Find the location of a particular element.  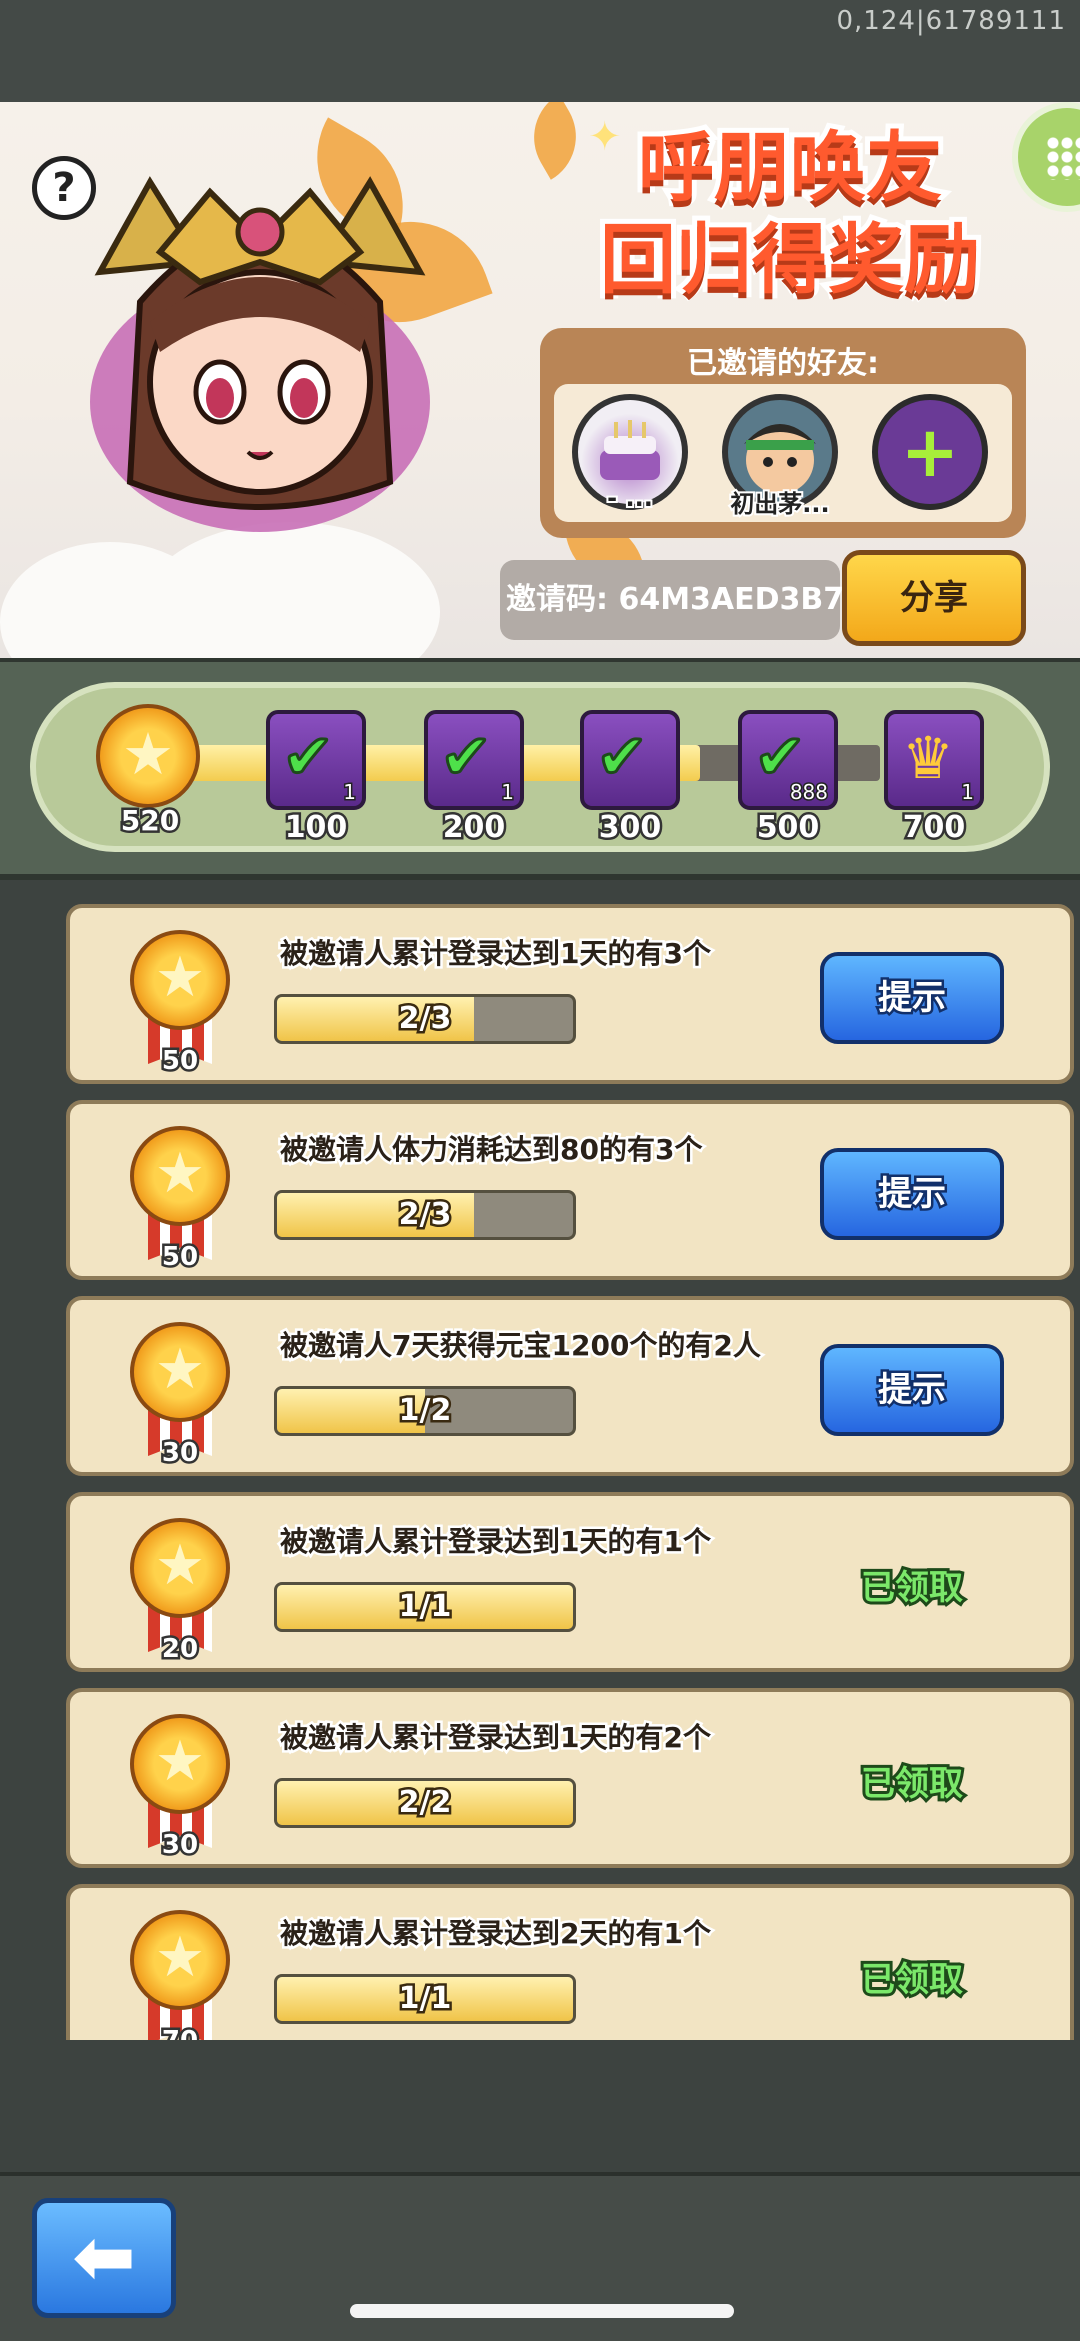

task-item: ★ 50 被邀请人体力消耗达到80的有3个 2/3 提示 is located at coordinates (570, 1190).